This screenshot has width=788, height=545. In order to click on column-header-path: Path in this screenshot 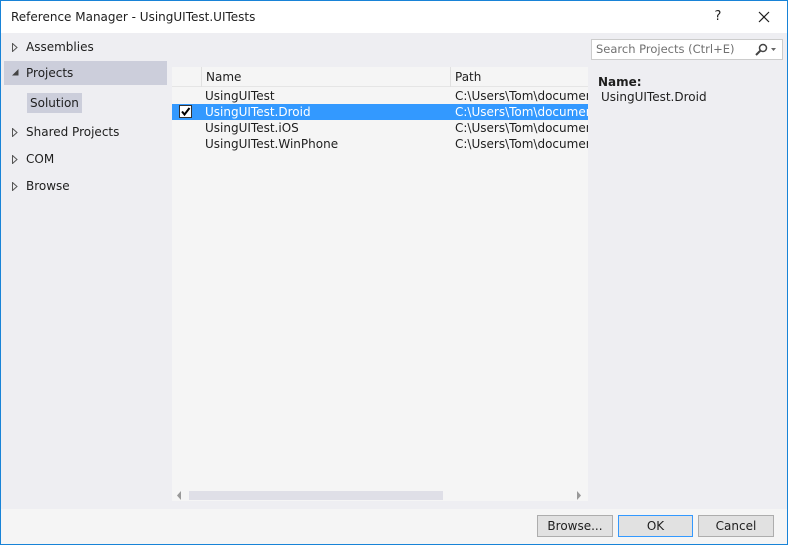, I will do `click(519, 77)`.